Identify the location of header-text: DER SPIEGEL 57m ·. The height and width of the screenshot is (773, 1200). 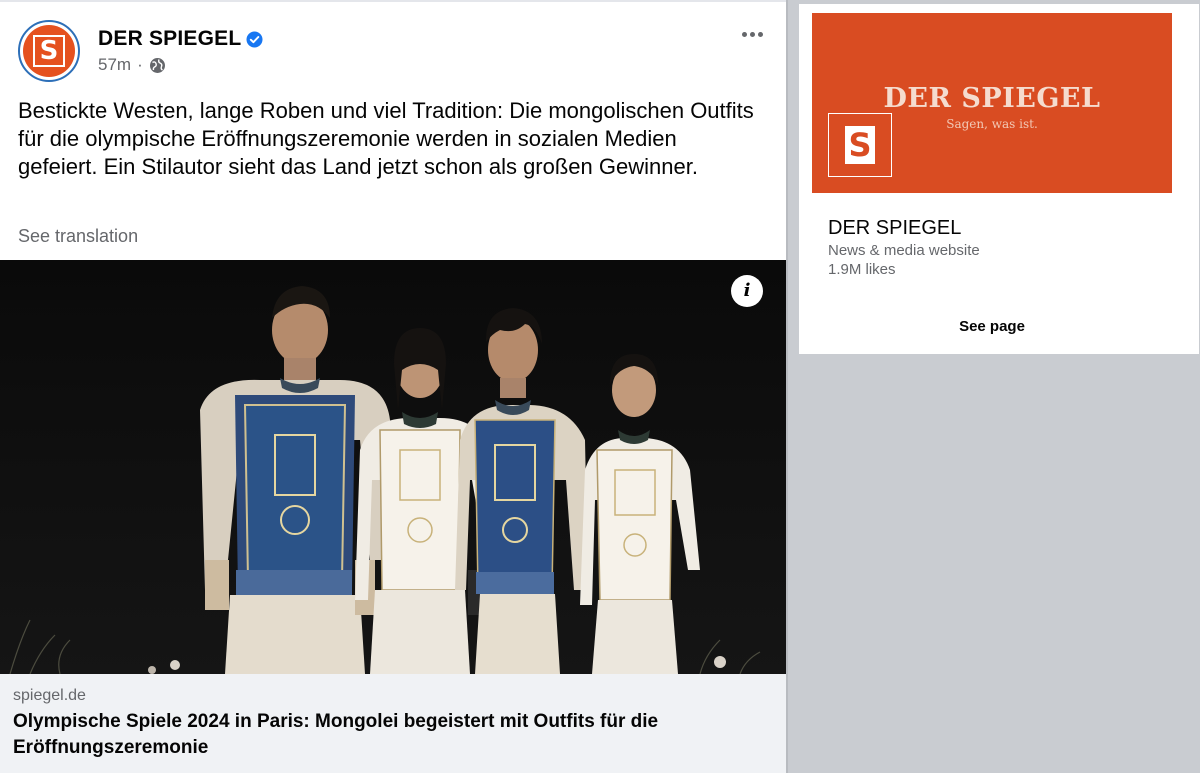
(180, 51).